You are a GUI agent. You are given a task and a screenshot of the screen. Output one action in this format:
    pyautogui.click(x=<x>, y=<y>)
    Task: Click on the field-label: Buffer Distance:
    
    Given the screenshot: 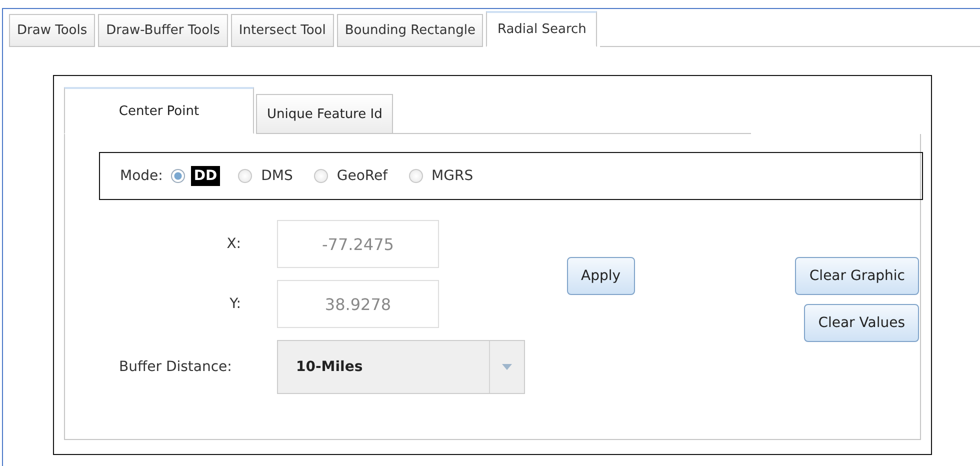 What is the action you would take?
    pyautogui.click(x=175, y=367)
    